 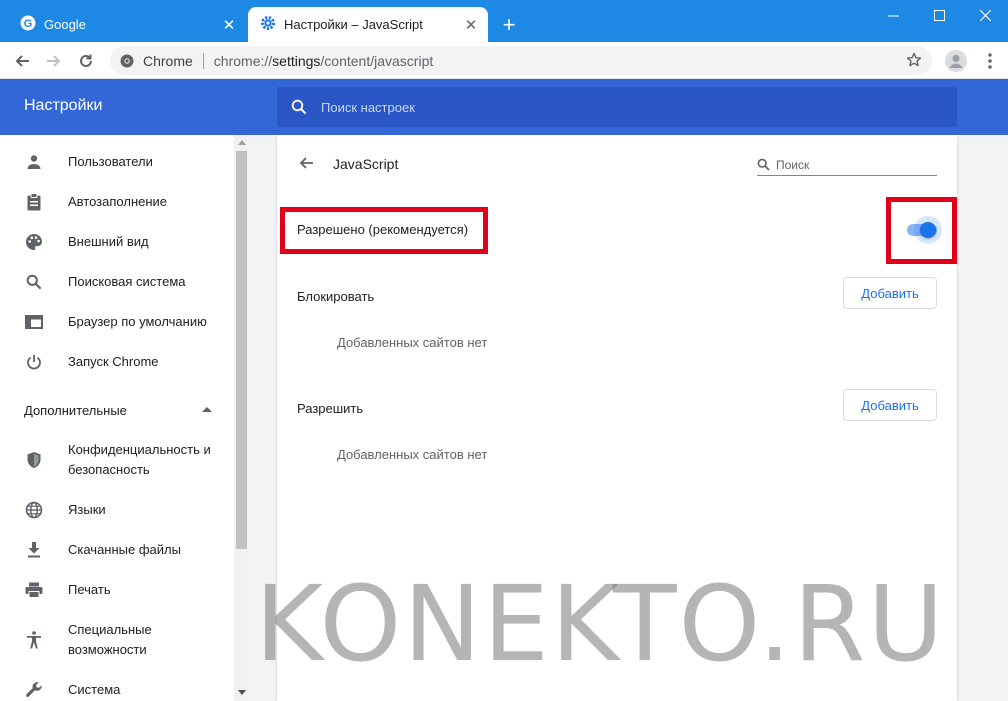 I want to click on title-bar: G Google ✕ Настройки – JavaScript ✕ +, so click(x=504, y=21).